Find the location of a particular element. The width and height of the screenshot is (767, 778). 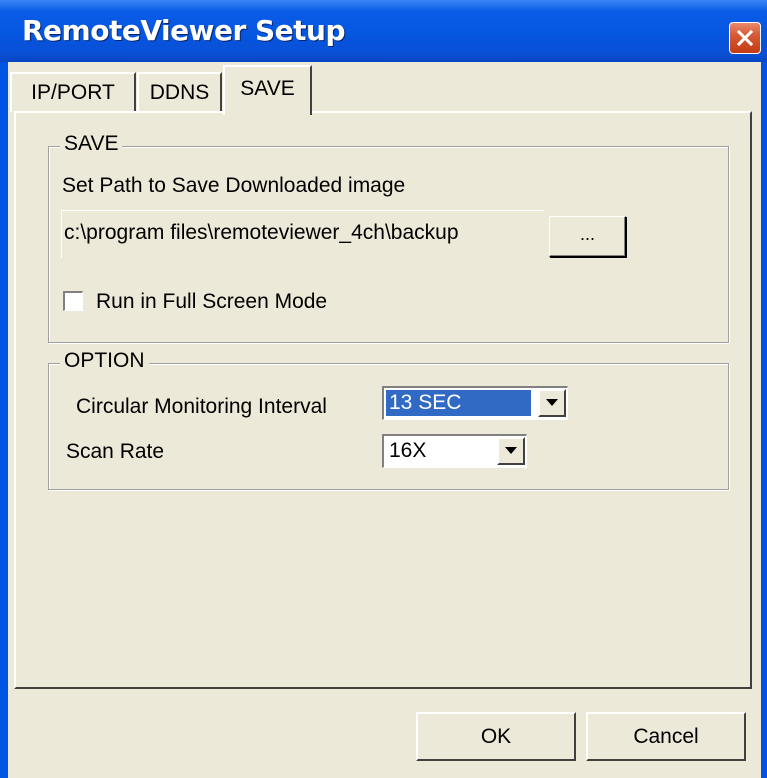

scan-rate-select-value: 16X is located at coordinates (408, 450).